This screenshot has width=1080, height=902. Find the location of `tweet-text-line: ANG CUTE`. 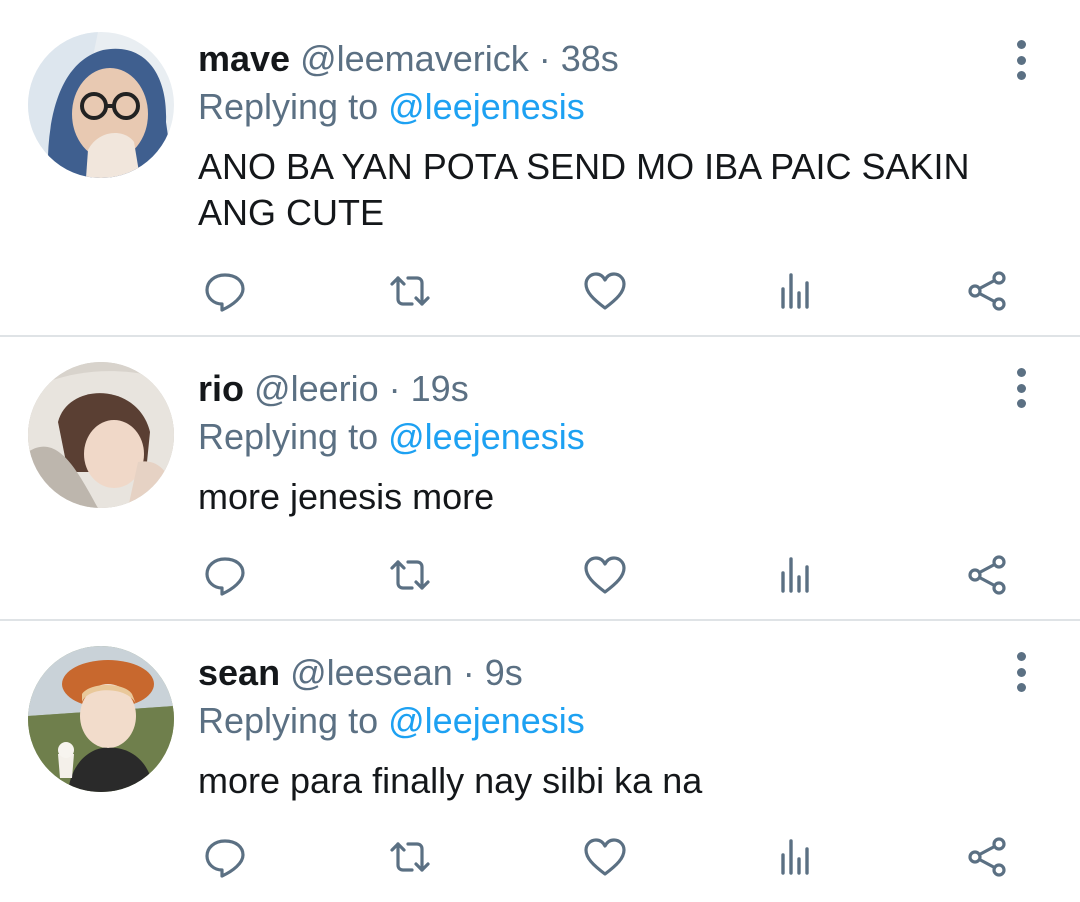

tweet-text-line: ANG CUTE is located at coordinates (291, 212).